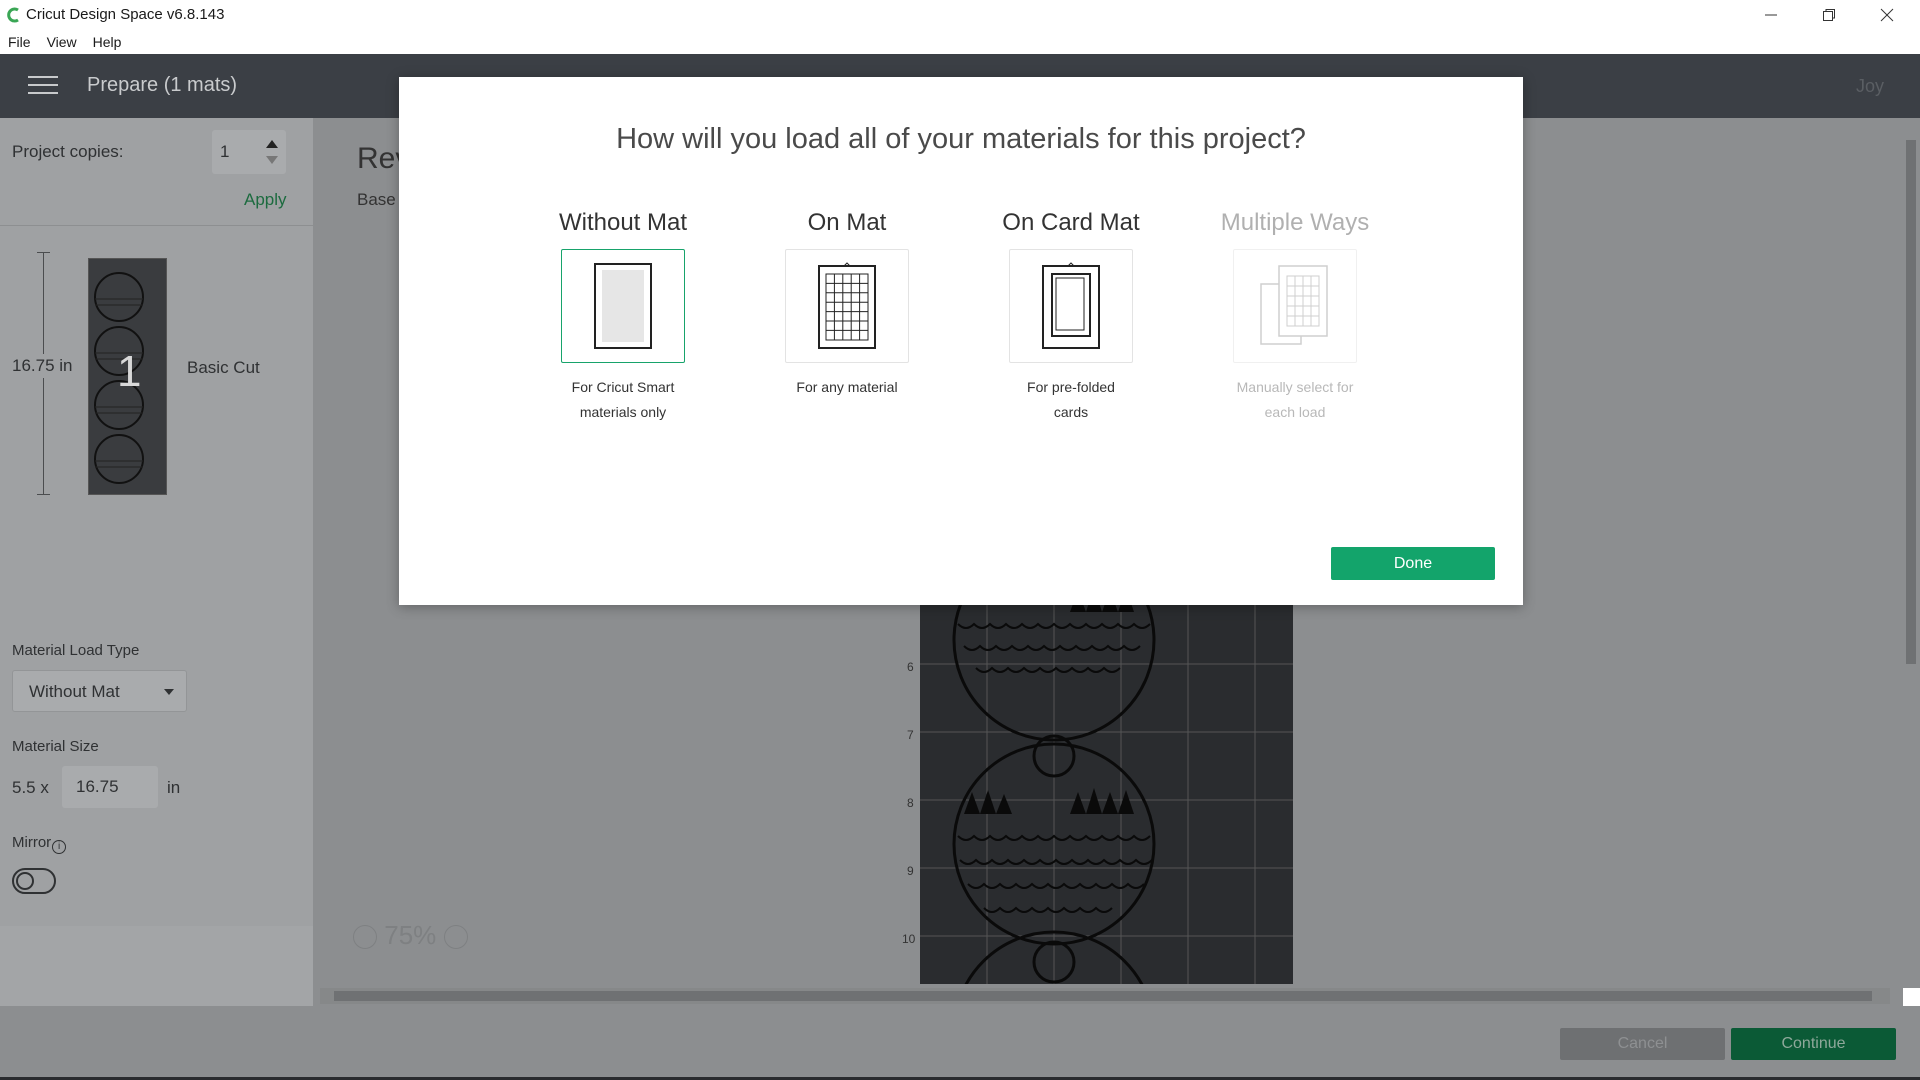 Image resolution: width=1920 pixels, height=1080 pixels. I want to click on restore-icon, so click(1829, 15).